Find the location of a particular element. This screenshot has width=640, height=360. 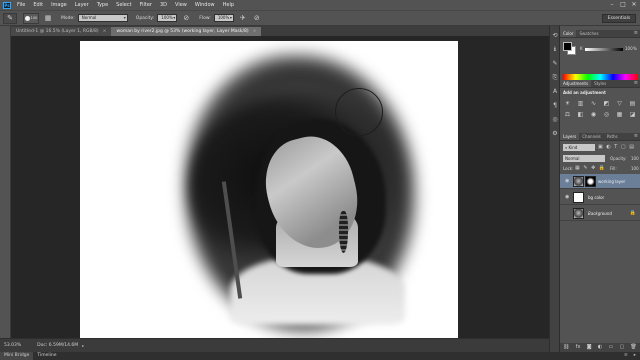

clone-source-icon: ⎘ is located at coordinates (555, 78).